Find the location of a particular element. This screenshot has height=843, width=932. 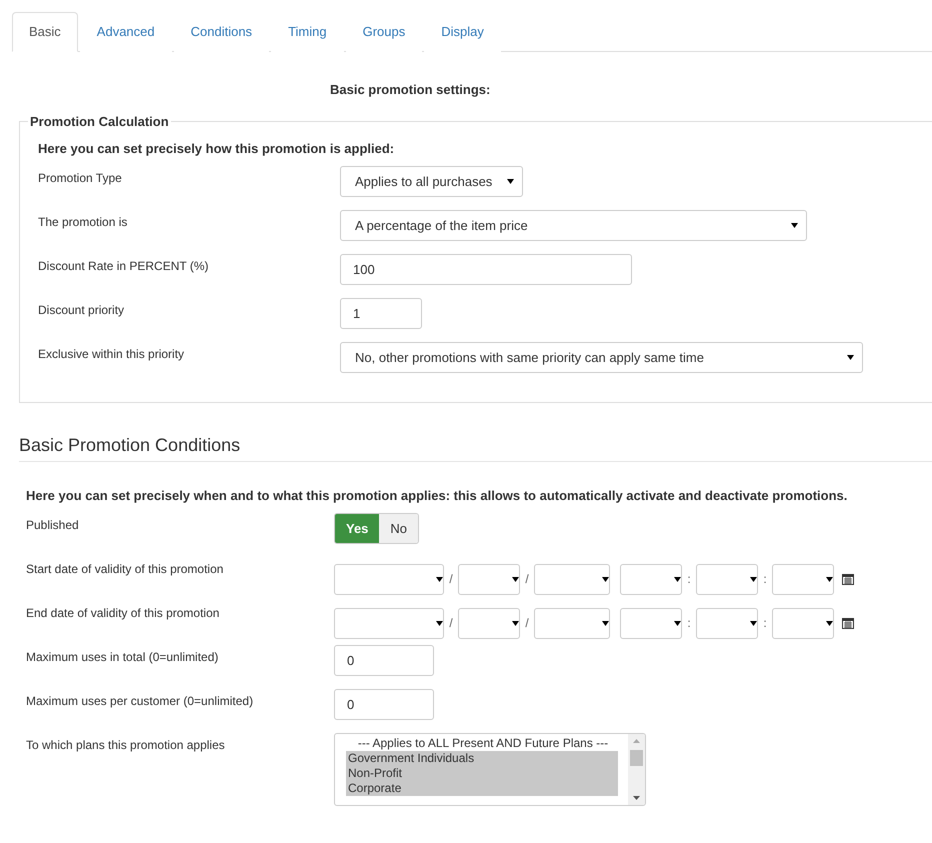

page-title: Basic promotion settings: is located at coordinates (411, 90).